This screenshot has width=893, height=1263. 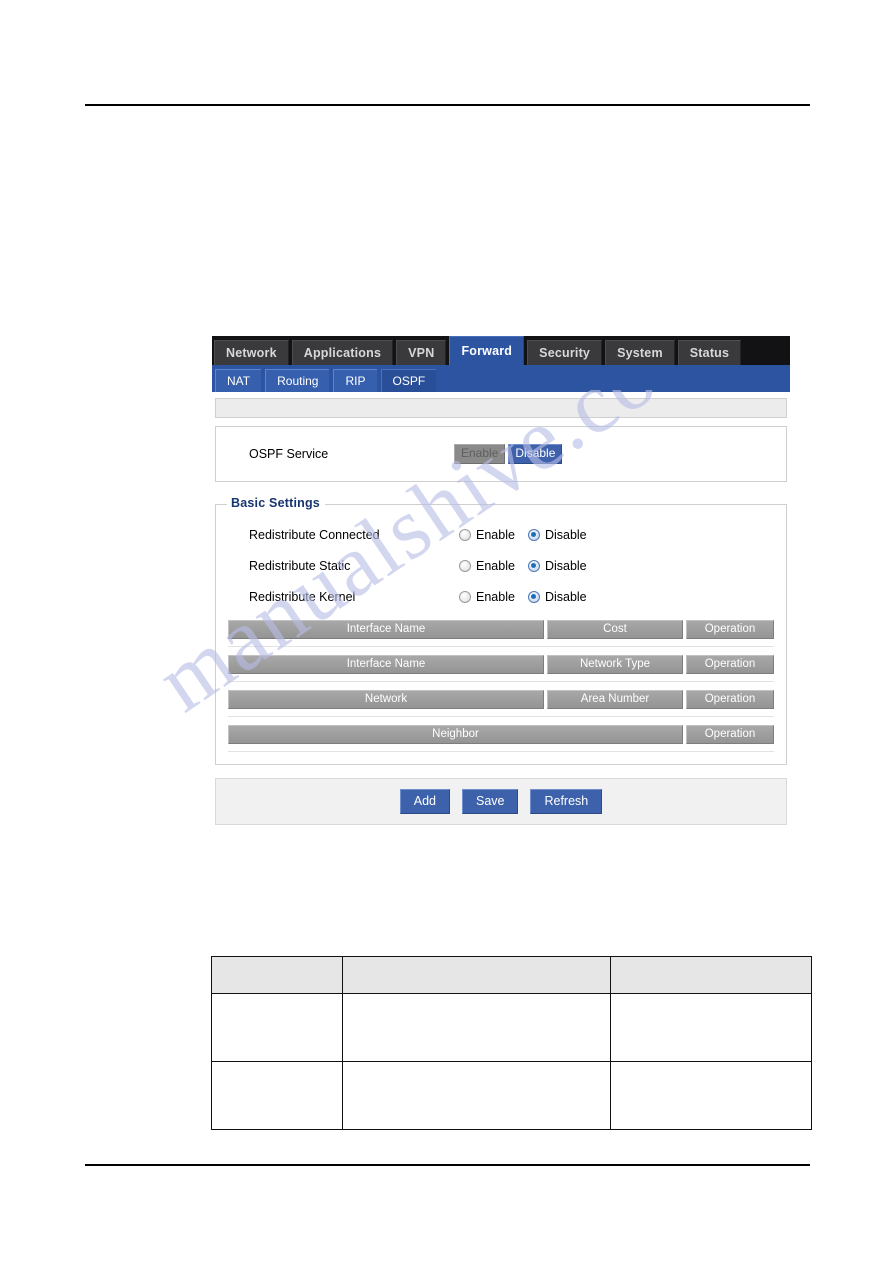 I want to click on network-area-table-header: Network Area Number Operation, so click(x=501, y=703).